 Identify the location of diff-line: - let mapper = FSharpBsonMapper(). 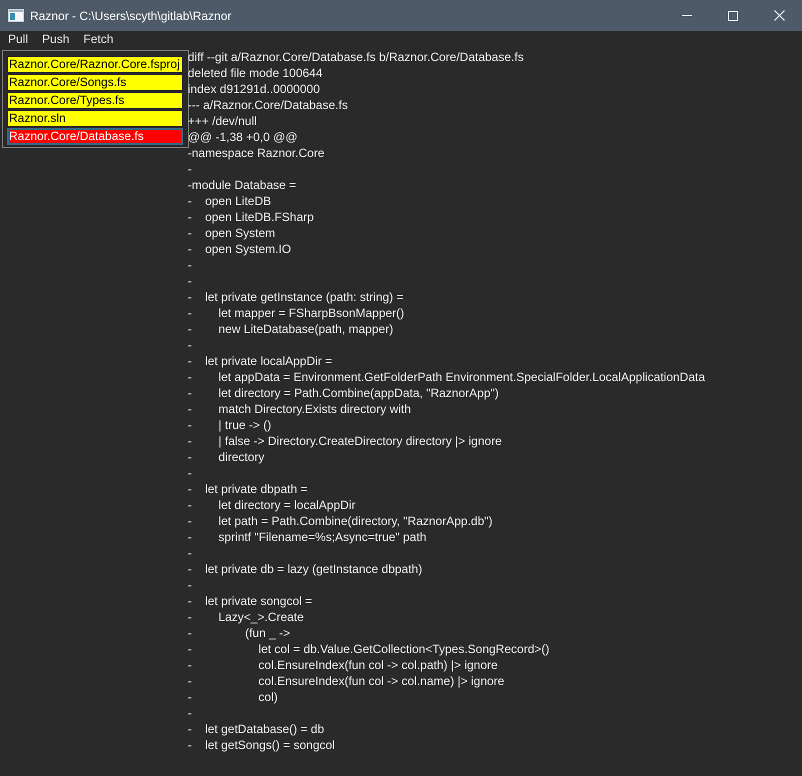
(296, 313).